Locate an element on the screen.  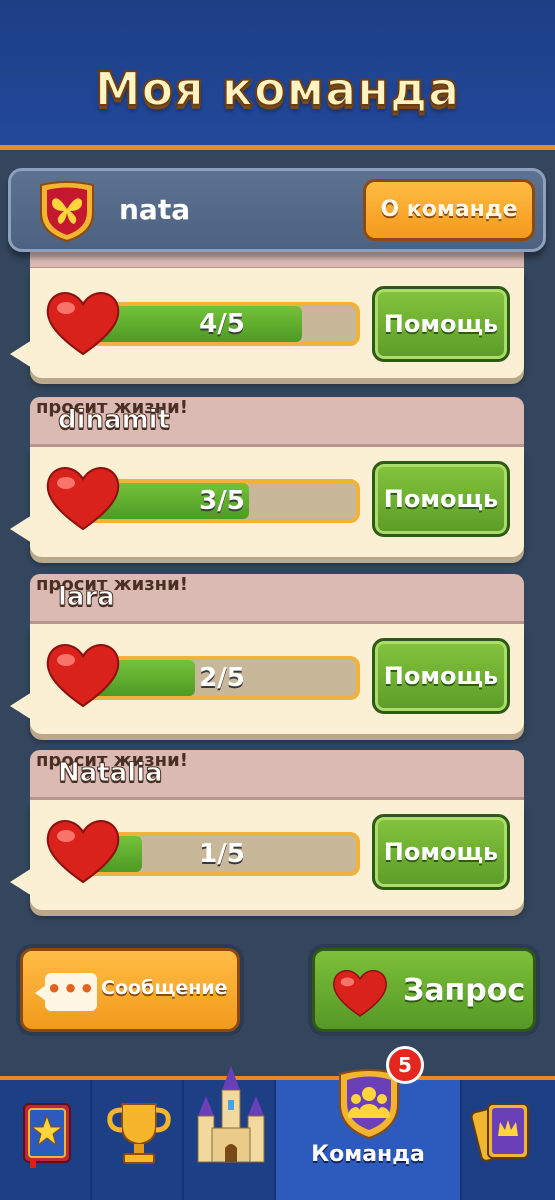
request-button-face: Запрос is located at coordinates (424, 990).